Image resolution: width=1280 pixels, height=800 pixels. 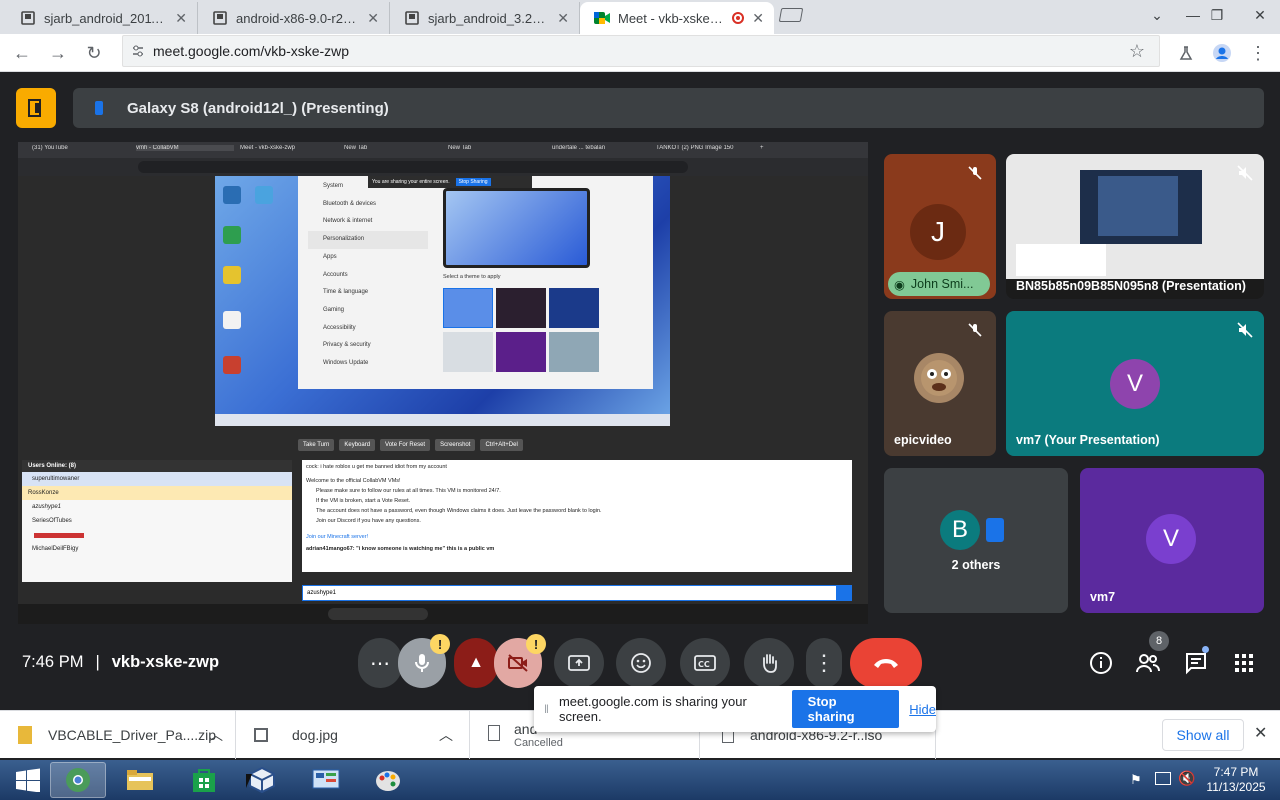 I want to click on back-arrow-icon: ←, so click(x=22, y=53).